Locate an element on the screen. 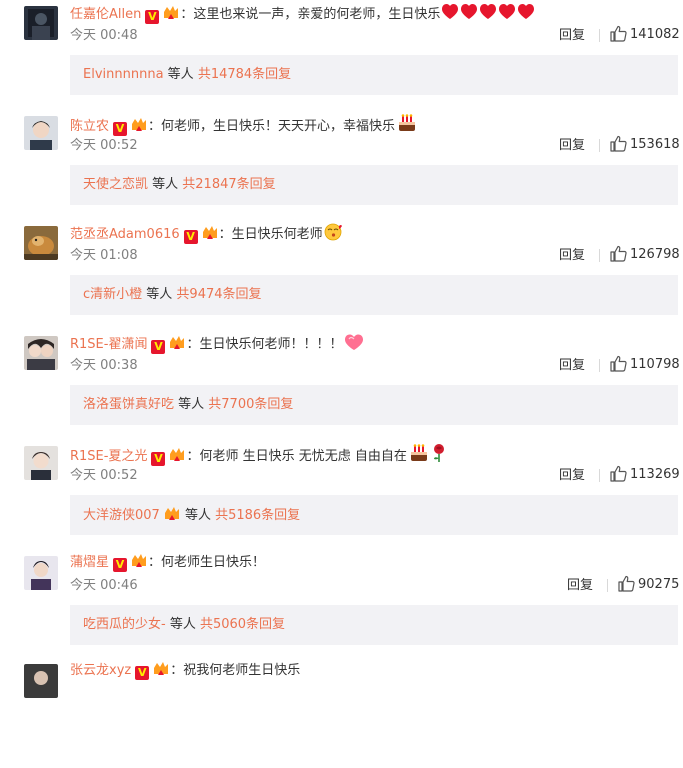  sub-reply-user: c清新小橙 is located at coordinates (112, 294).